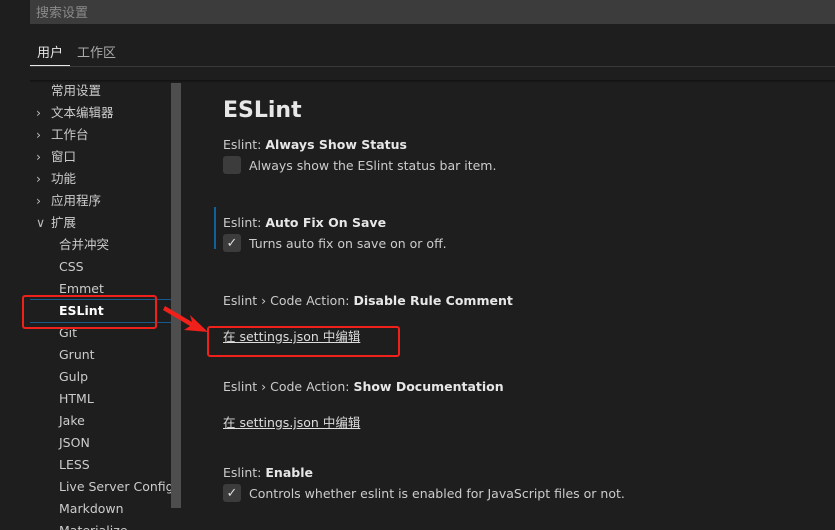  What do you see at coordinates (291, 421) in the screenshot?
I see `edit-in-settings-json-link: 在 settings.json 中编辑` at bounding box center [291, 421].